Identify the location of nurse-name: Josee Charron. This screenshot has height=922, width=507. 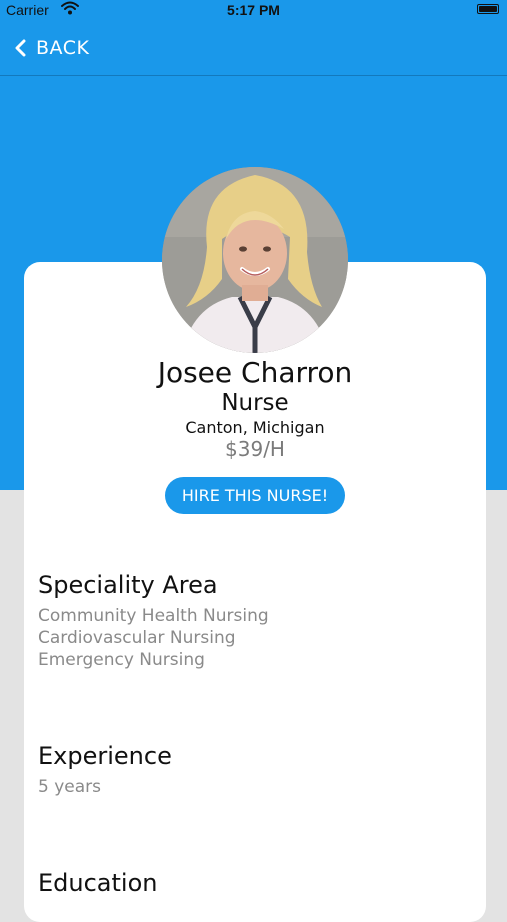
(255, 372).